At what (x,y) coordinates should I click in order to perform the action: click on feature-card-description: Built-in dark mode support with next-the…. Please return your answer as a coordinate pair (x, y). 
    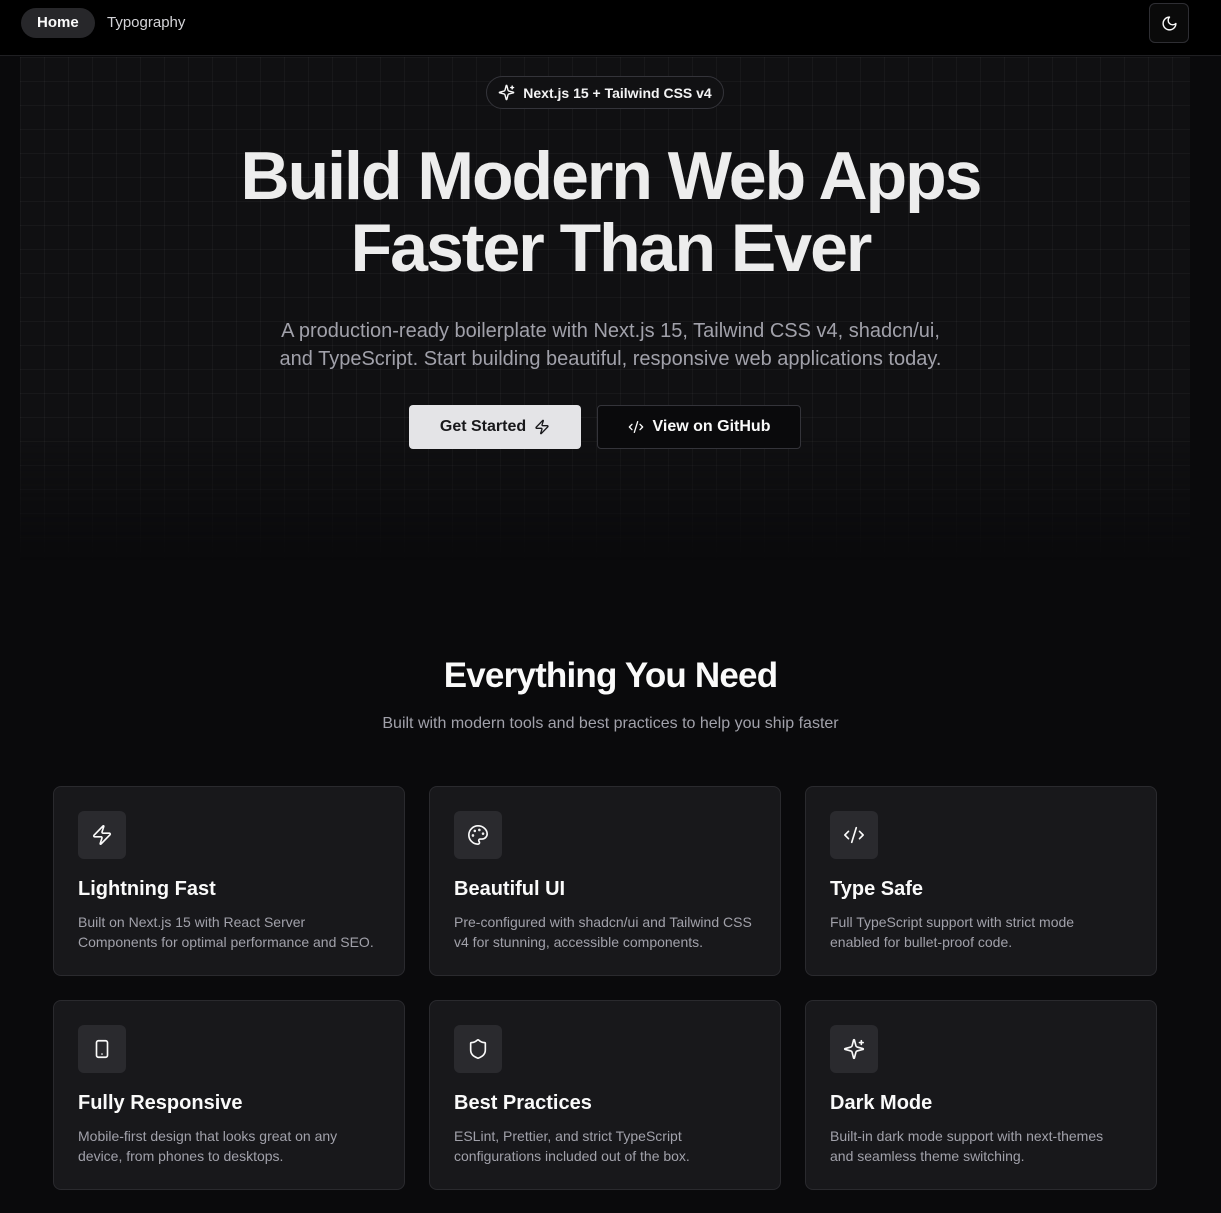
    Looking at the image, I should click on (967, 1146).